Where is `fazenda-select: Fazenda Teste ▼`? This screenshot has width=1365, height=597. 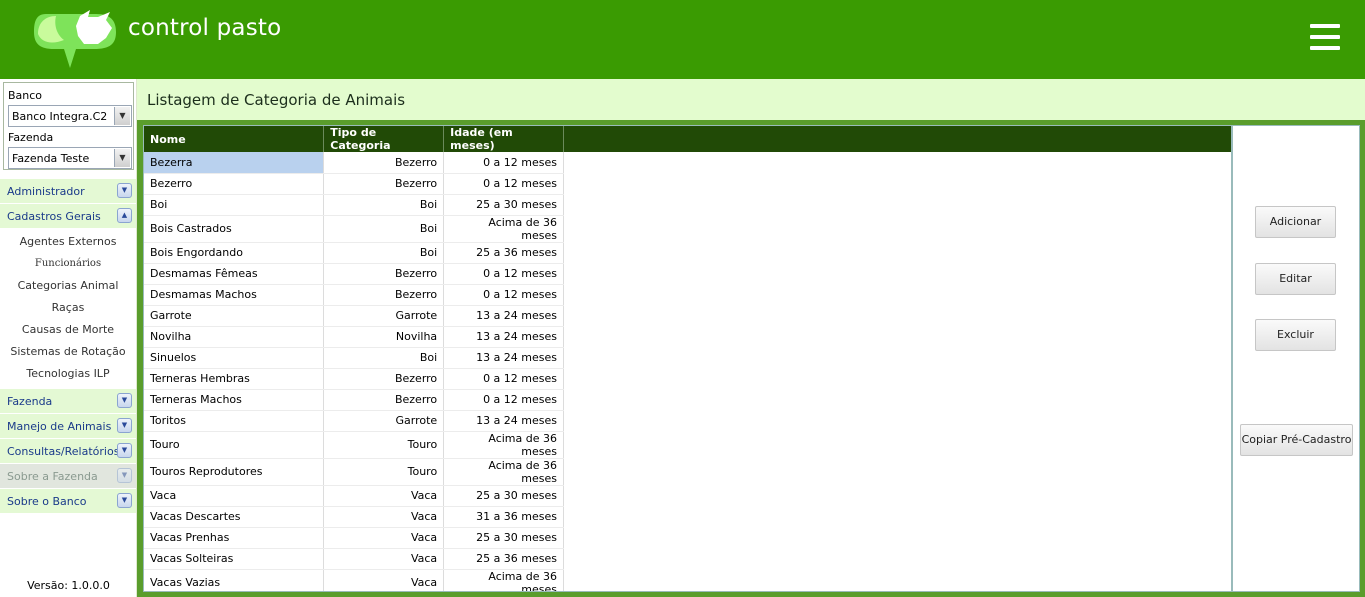 fazenda-select: Fazenda Teste ▼ is located at coordinates (70, 158).